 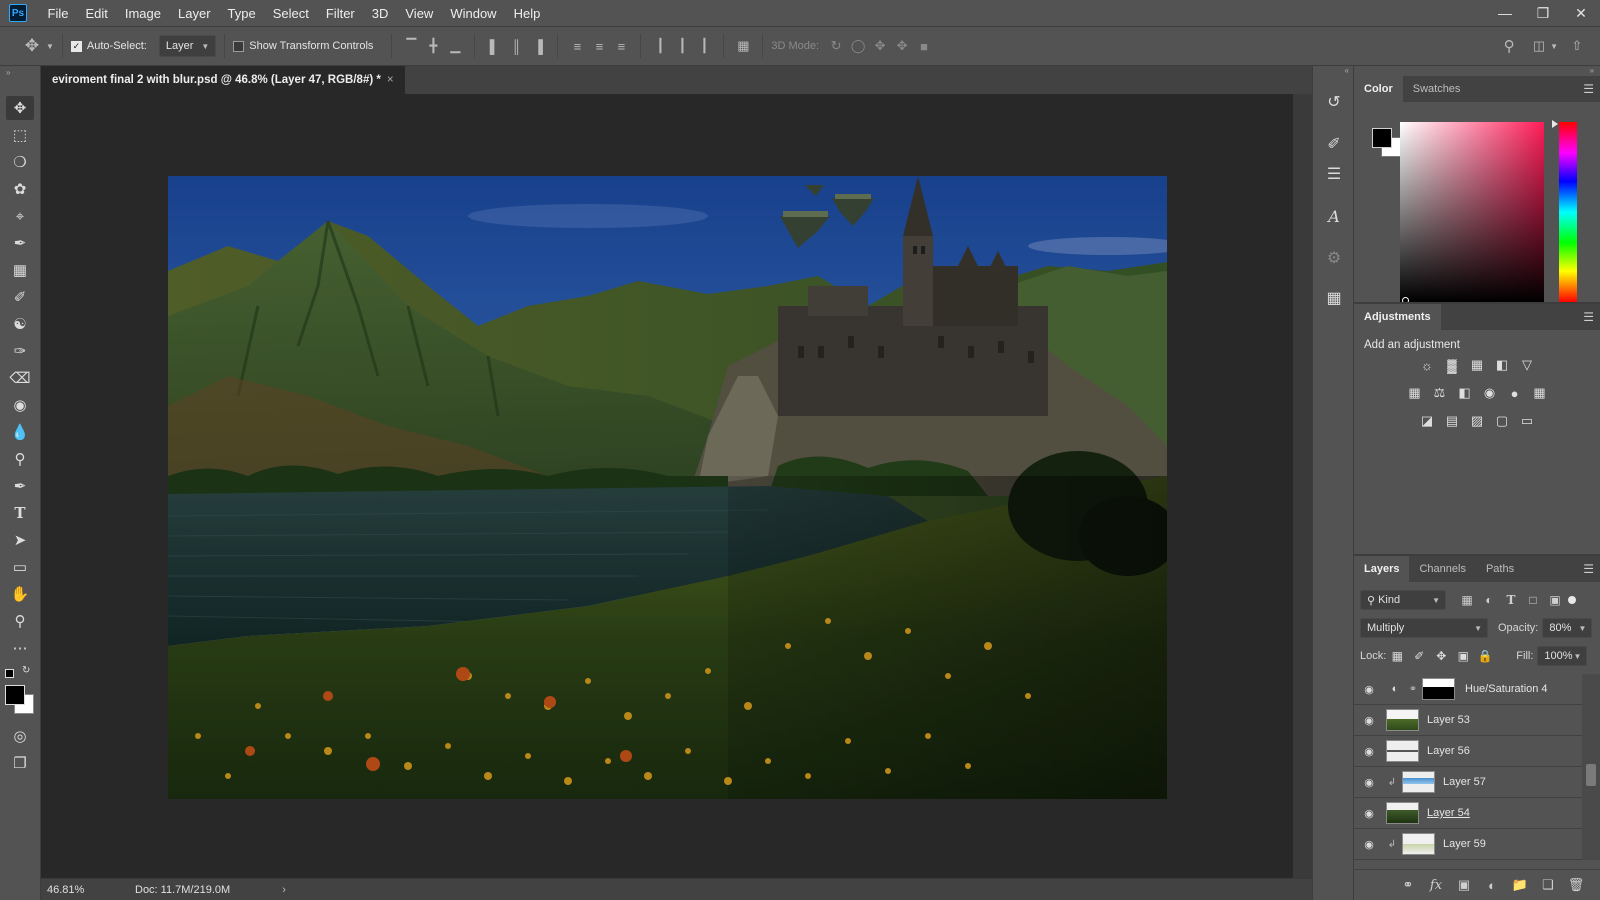 I want to click on auto-select-target-dropdown: Layer ▼, so click(x=187, y=46).